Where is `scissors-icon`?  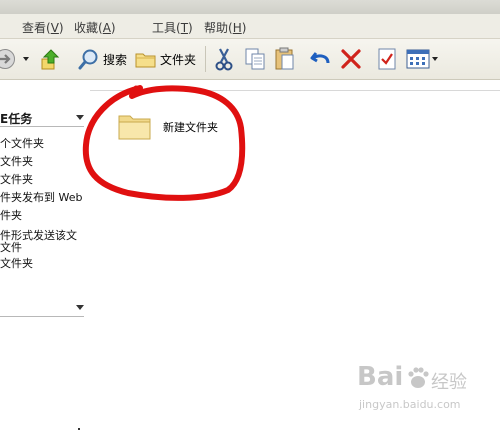
scissors-icon is located at coordinates (224, 59).